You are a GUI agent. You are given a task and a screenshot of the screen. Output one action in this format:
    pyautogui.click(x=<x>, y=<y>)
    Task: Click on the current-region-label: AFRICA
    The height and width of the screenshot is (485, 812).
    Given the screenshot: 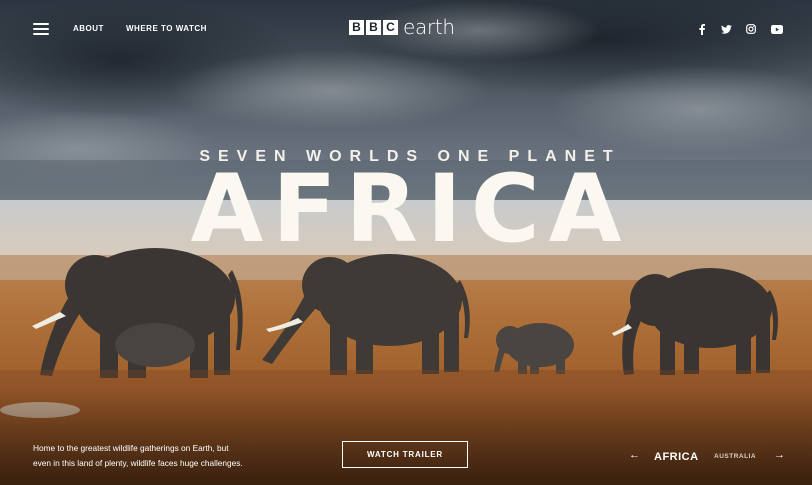 What is the action you would take?
    pyautogui.click(x=676, y=457)
    